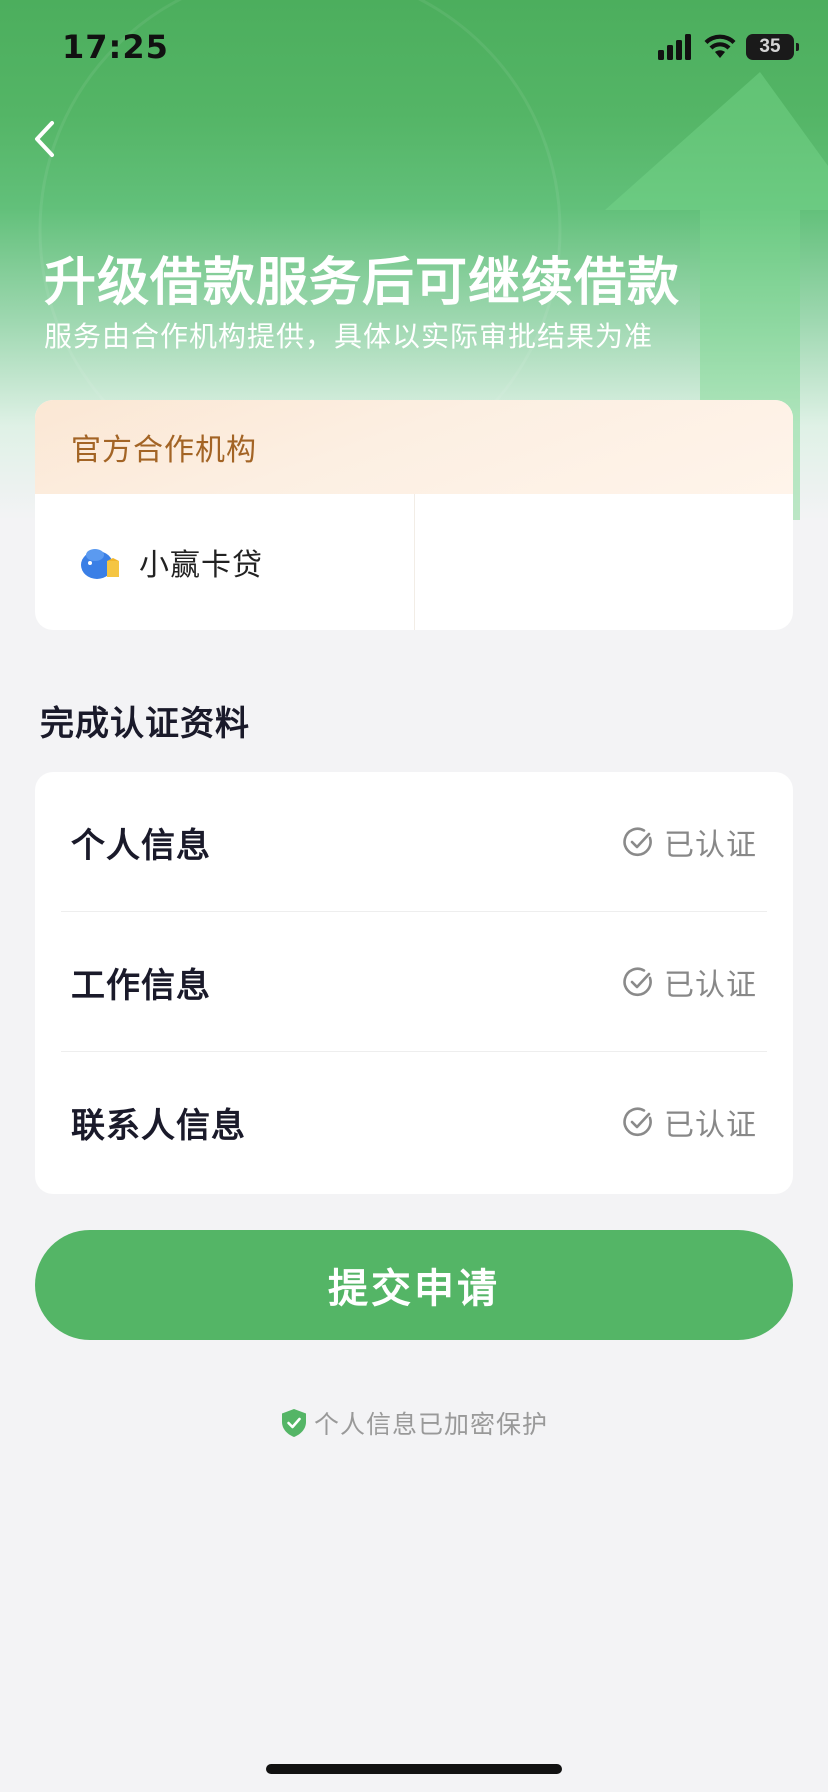  I want to click on battery-indicator: 35, so click(772, 47).